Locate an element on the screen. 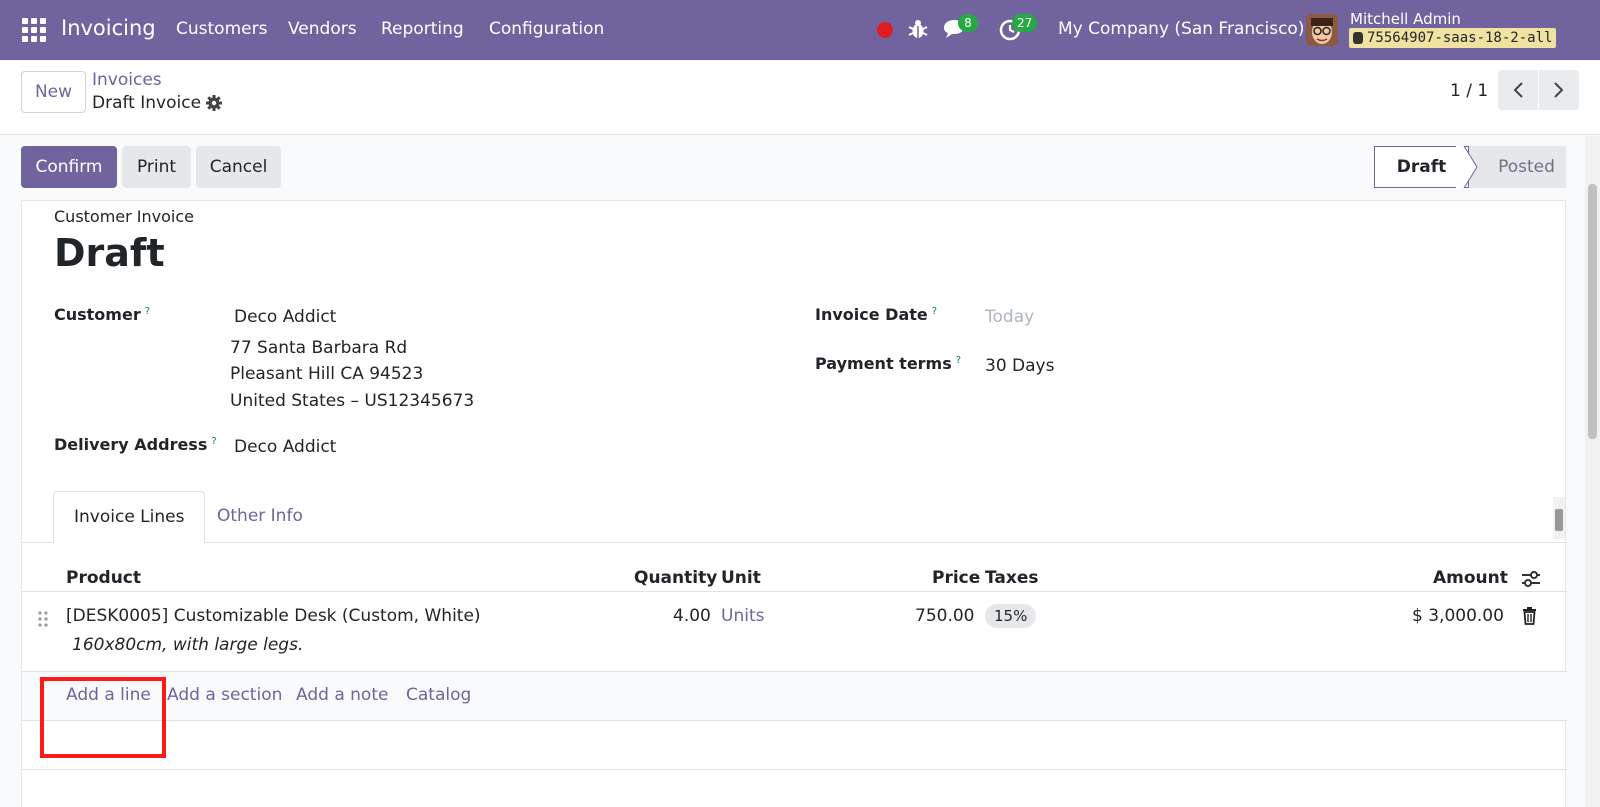 This screenshot has width=1600, height=807. tab-other-info: Other Info is located at coordinates (260, 517).